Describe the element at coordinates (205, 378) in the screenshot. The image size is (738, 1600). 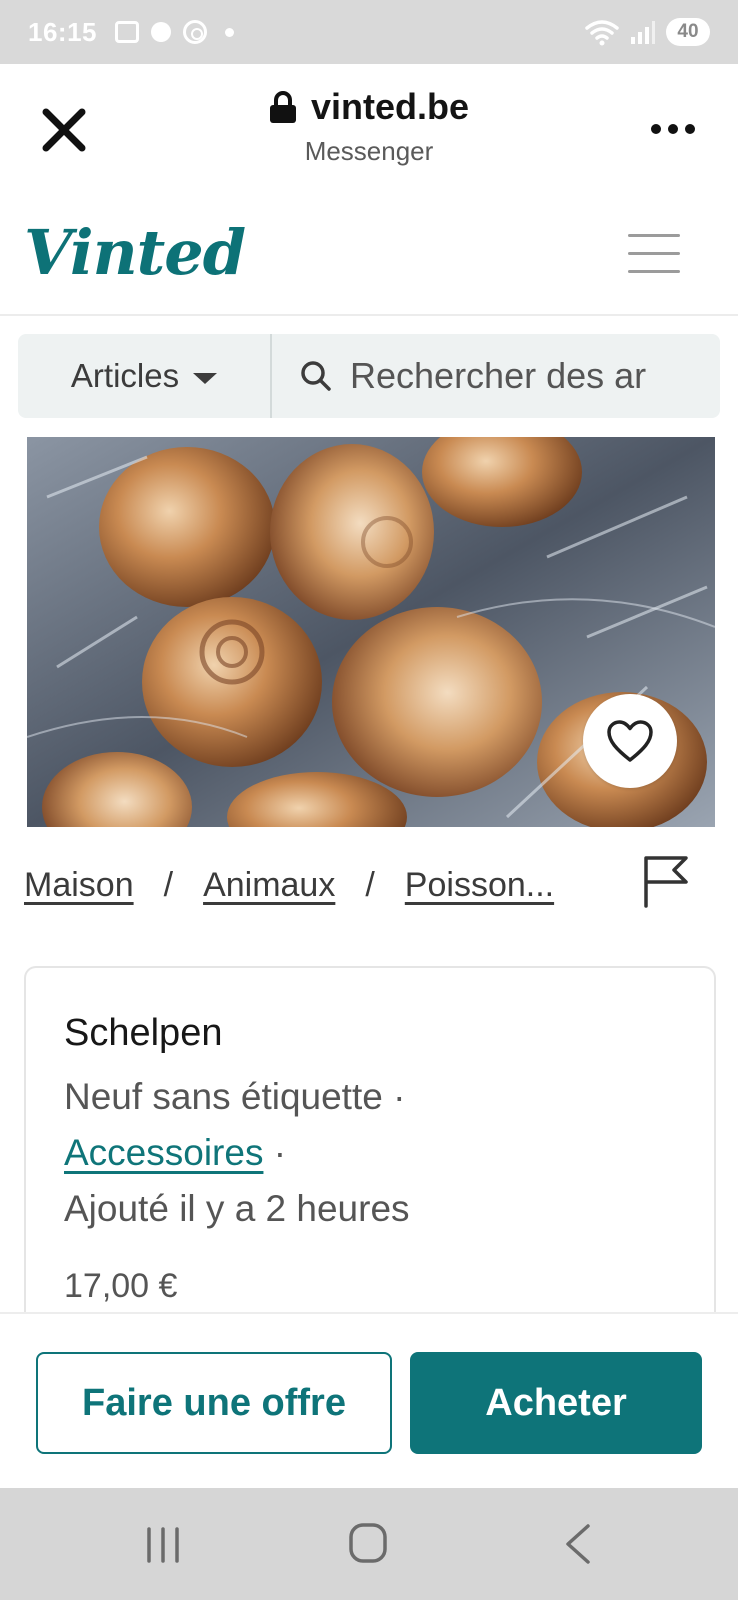
I see `caret-down-icon` at that location.